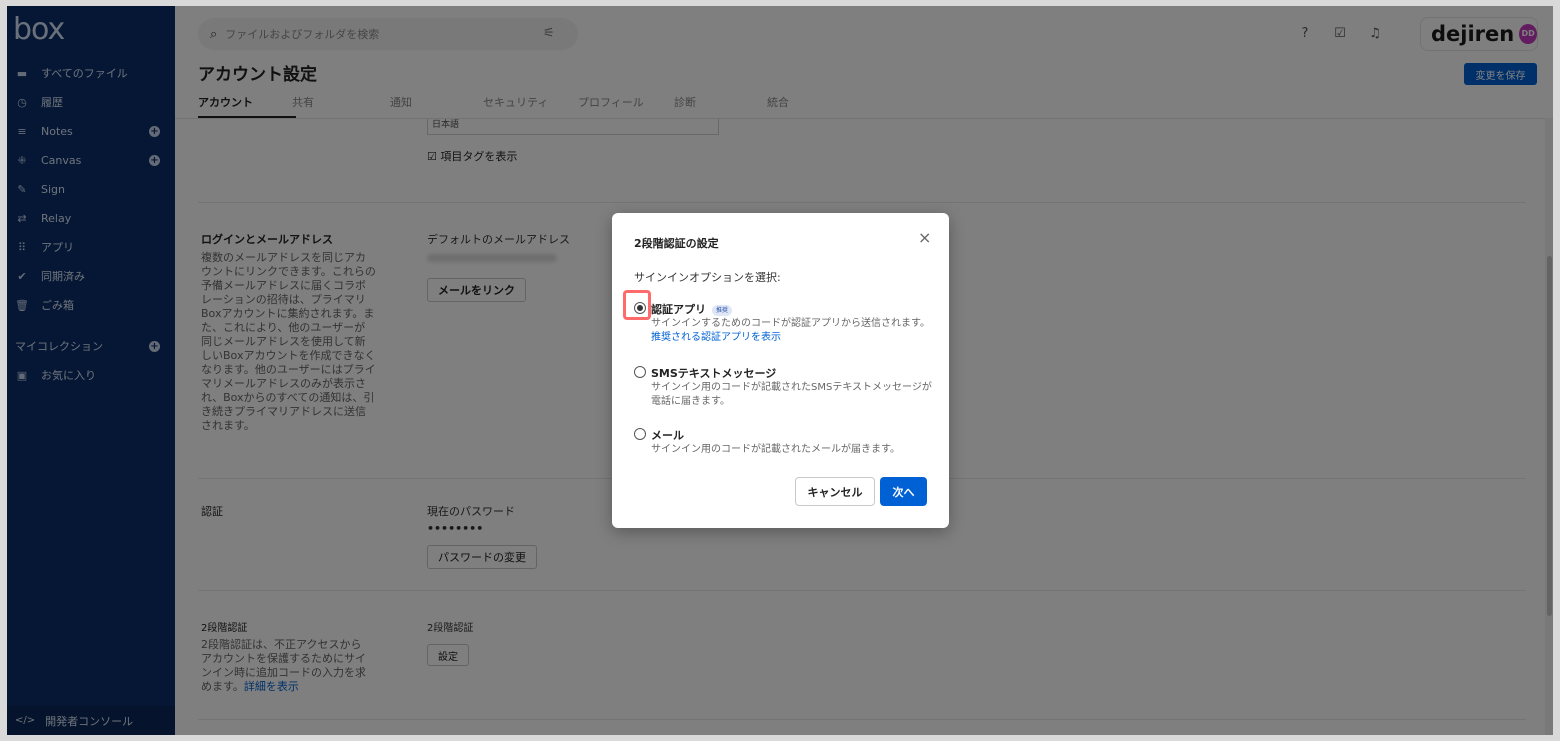 This screenshot has height=741, width=1560. I want to click on cancel-button: キャンセル, so click(835, 491).